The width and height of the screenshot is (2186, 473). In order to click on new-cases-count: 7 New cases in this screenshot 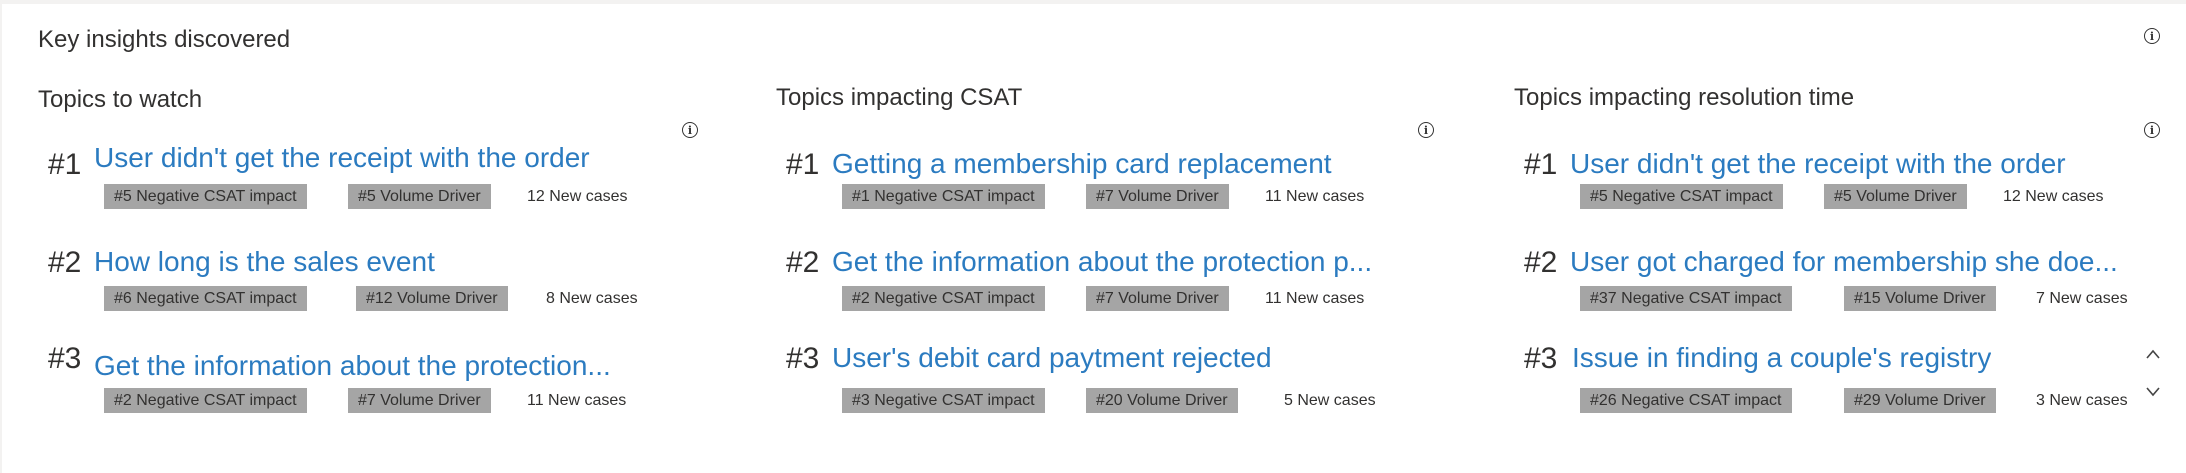, I will do `click(2082, 298)`.